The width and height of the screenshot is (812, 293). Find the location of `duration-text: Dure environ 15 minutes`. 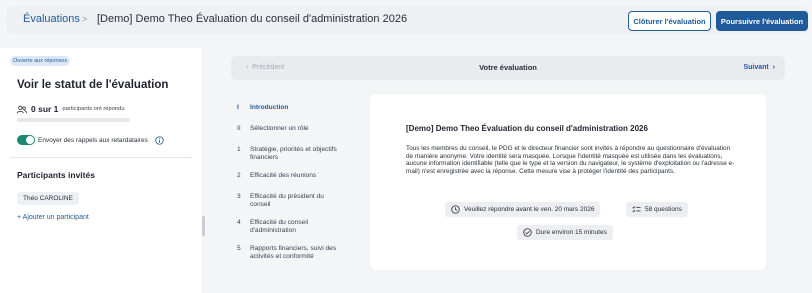

duration-text: Dure environ 15 minutes is located at coordinates (571, 232).